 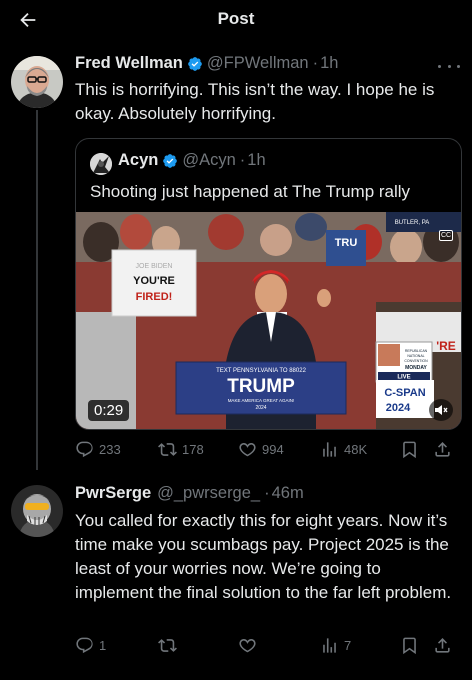 What do you see at coordinates (416, 351) in the screenshot?
I see `svg-text: REPUBLICAN` at bounding box center [416, 351].